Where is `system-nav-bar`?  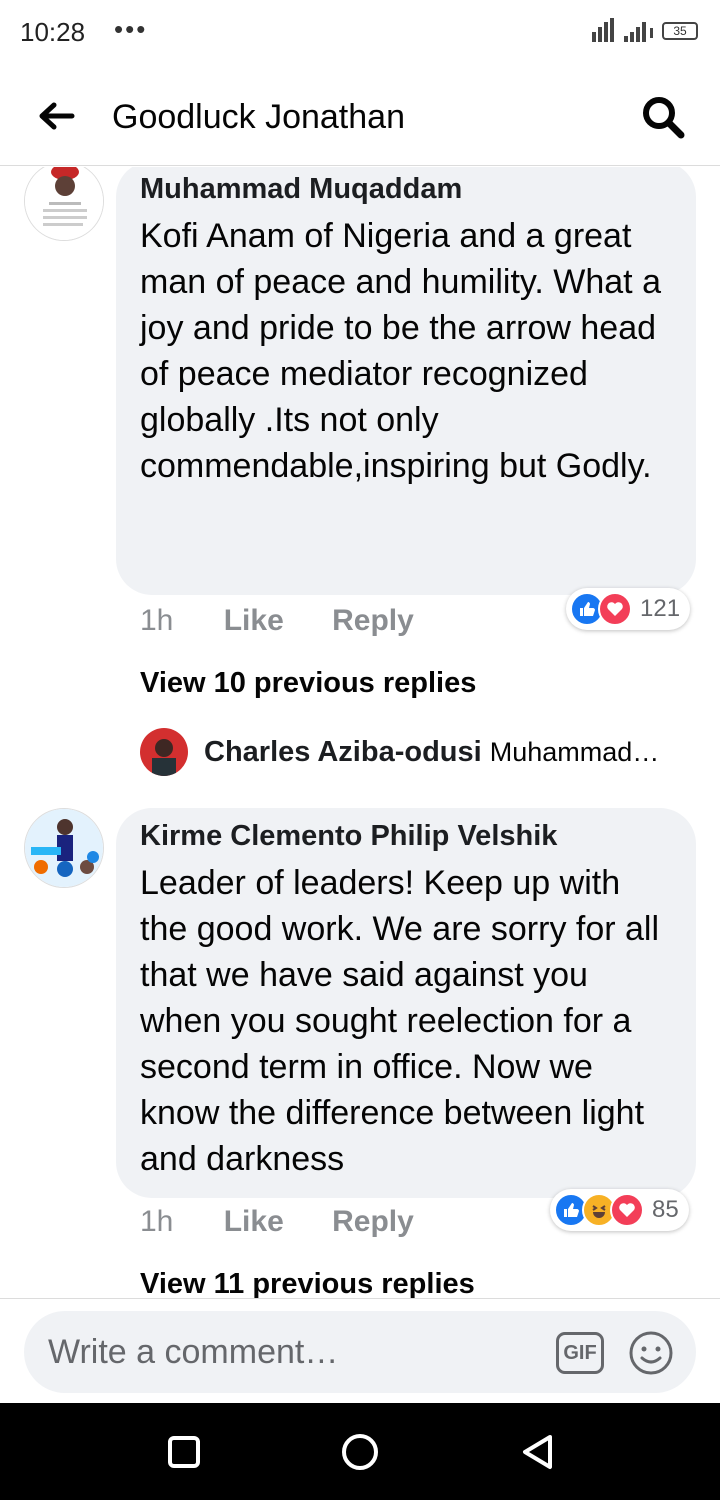 system-nav-bar is located at coordinates (360, 1451).